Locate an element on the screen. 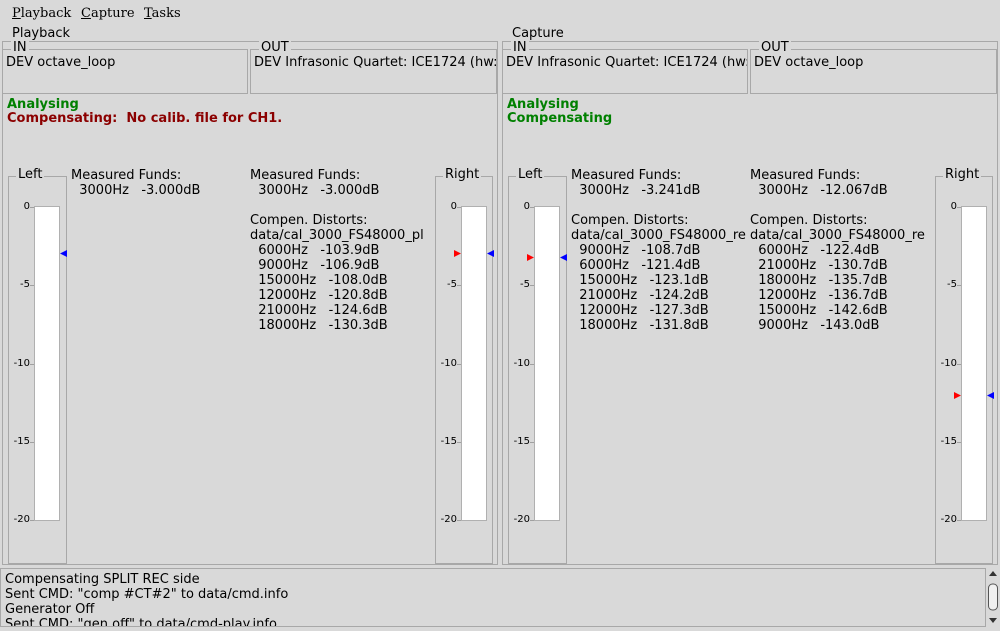 The height and width of the screenshot is (631, 1000). playback-left-label: Left is located at coordinates (30, 174).